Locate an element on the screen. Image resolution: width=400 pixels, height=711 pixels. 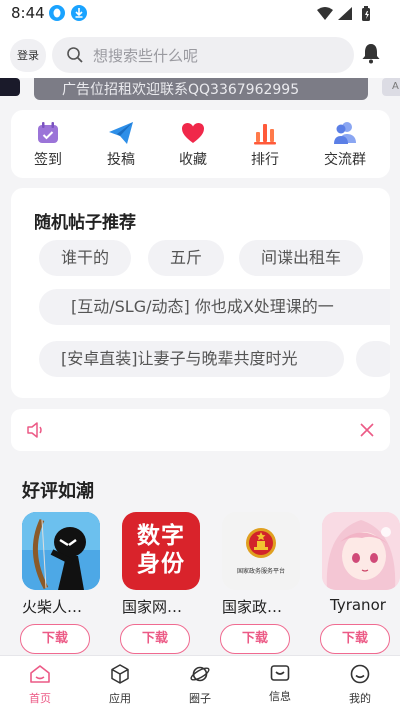
quick-nav-ranking: 排行 is located at coordinates (265, 144).